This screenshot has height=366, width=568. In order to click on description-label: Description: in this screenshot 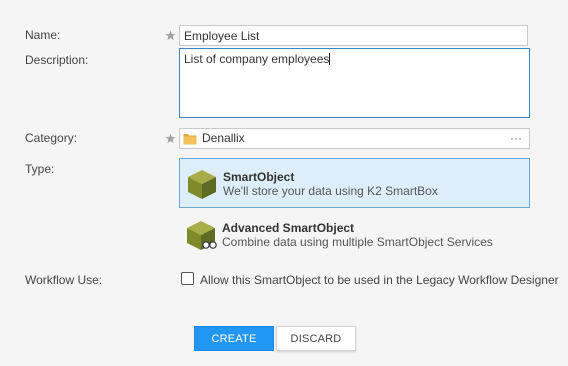, I will do `click(57, 60)`.